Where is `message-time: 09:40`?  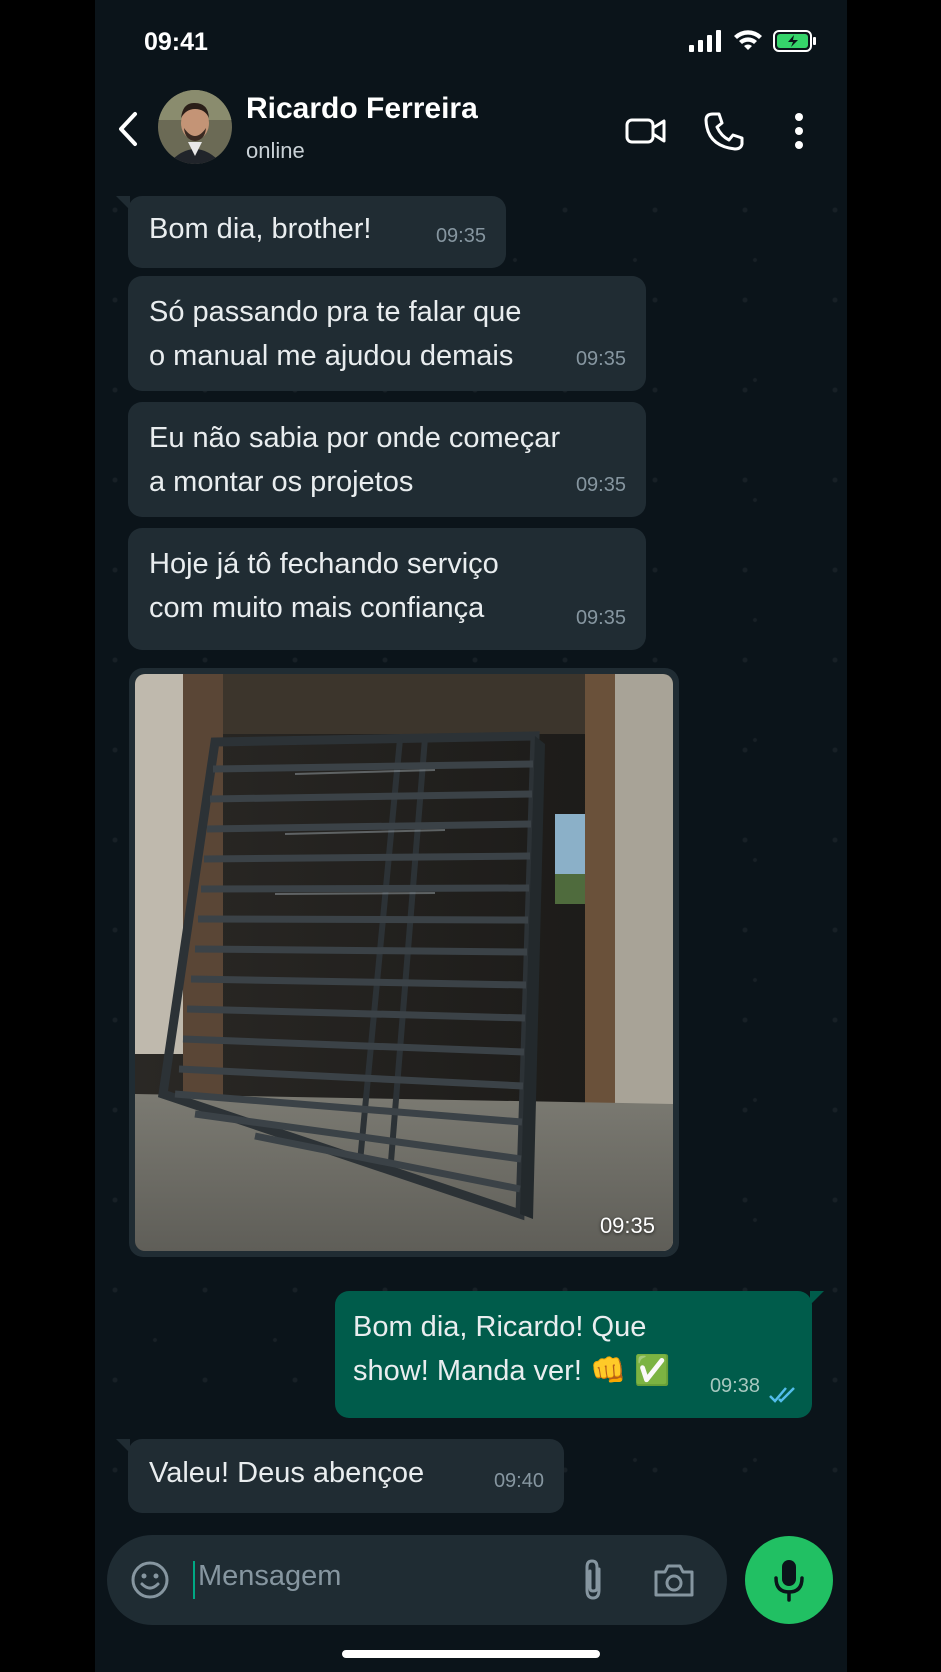
message-time: 09:40 is located at coordinates (518, 1481).